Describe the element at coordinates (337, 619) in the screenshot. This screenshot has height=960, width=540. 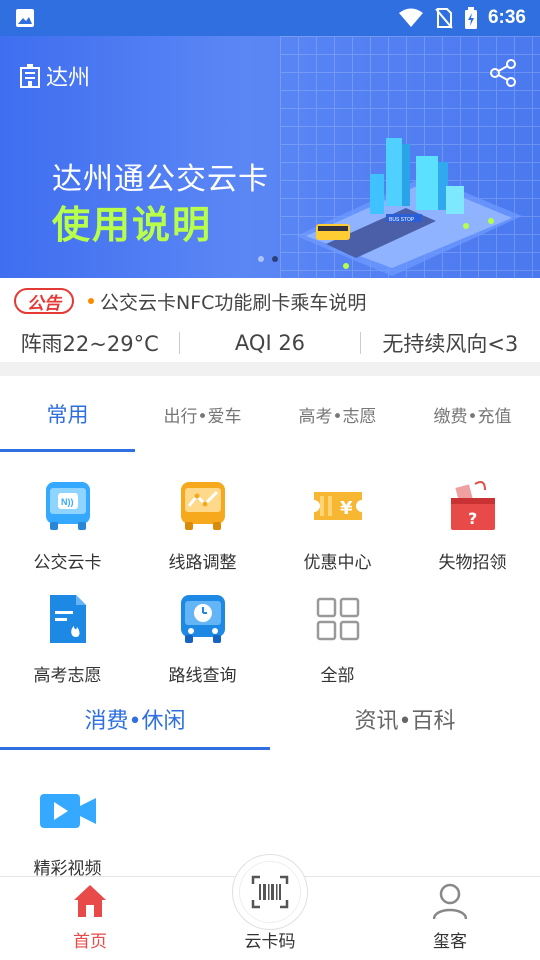
I see `all-grid-icon` at that location.